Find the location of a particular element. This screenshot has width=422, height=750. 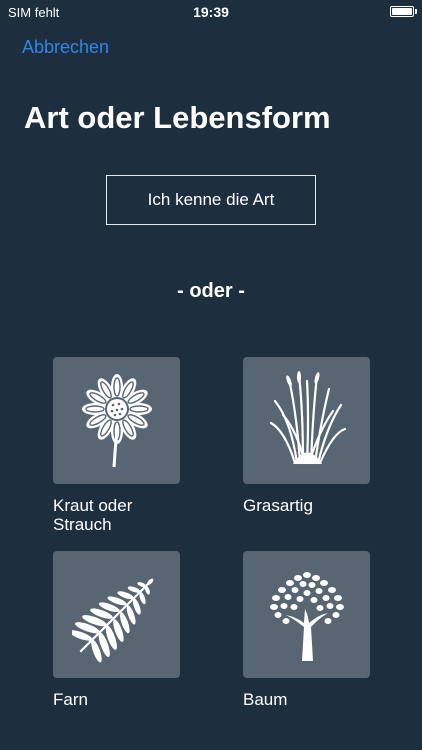

flower-icon is located at coordinates (116, 420).